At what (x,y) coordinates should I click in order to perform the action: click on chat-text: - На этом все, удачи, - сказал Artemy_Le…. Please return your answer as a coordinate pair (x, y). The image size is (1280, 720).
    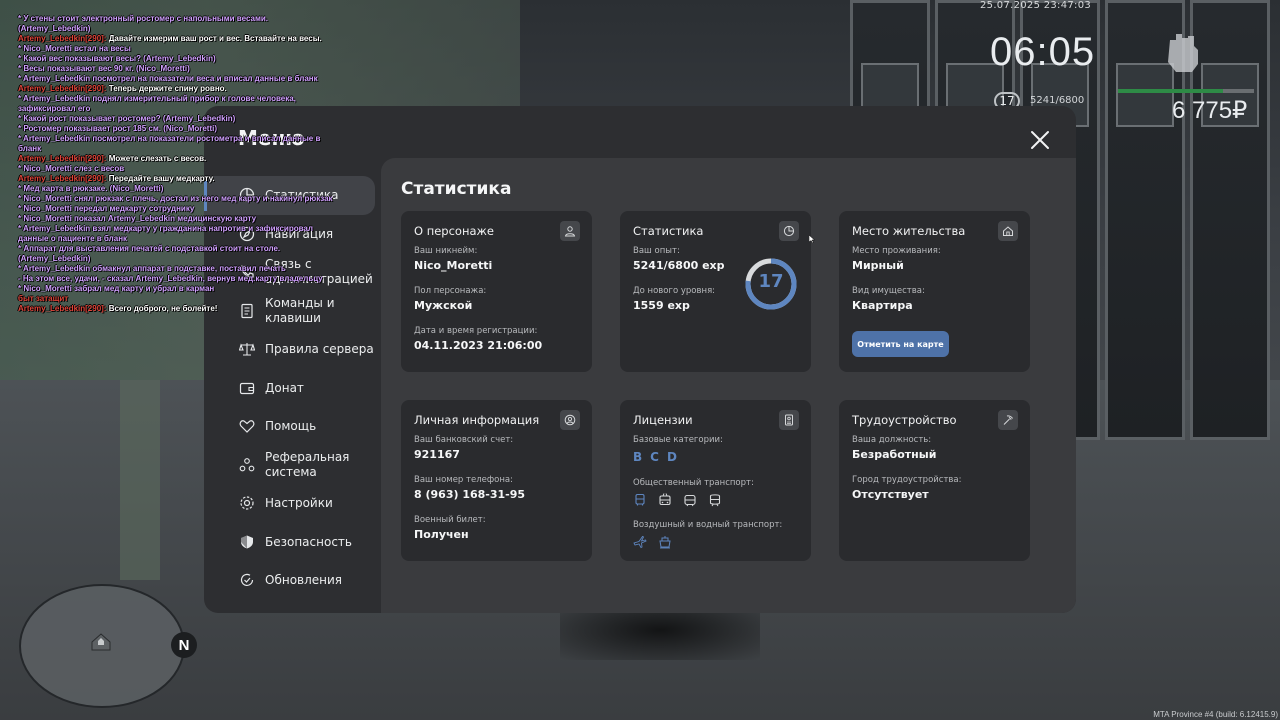
    Looking at the image, I should click on (170, 278).